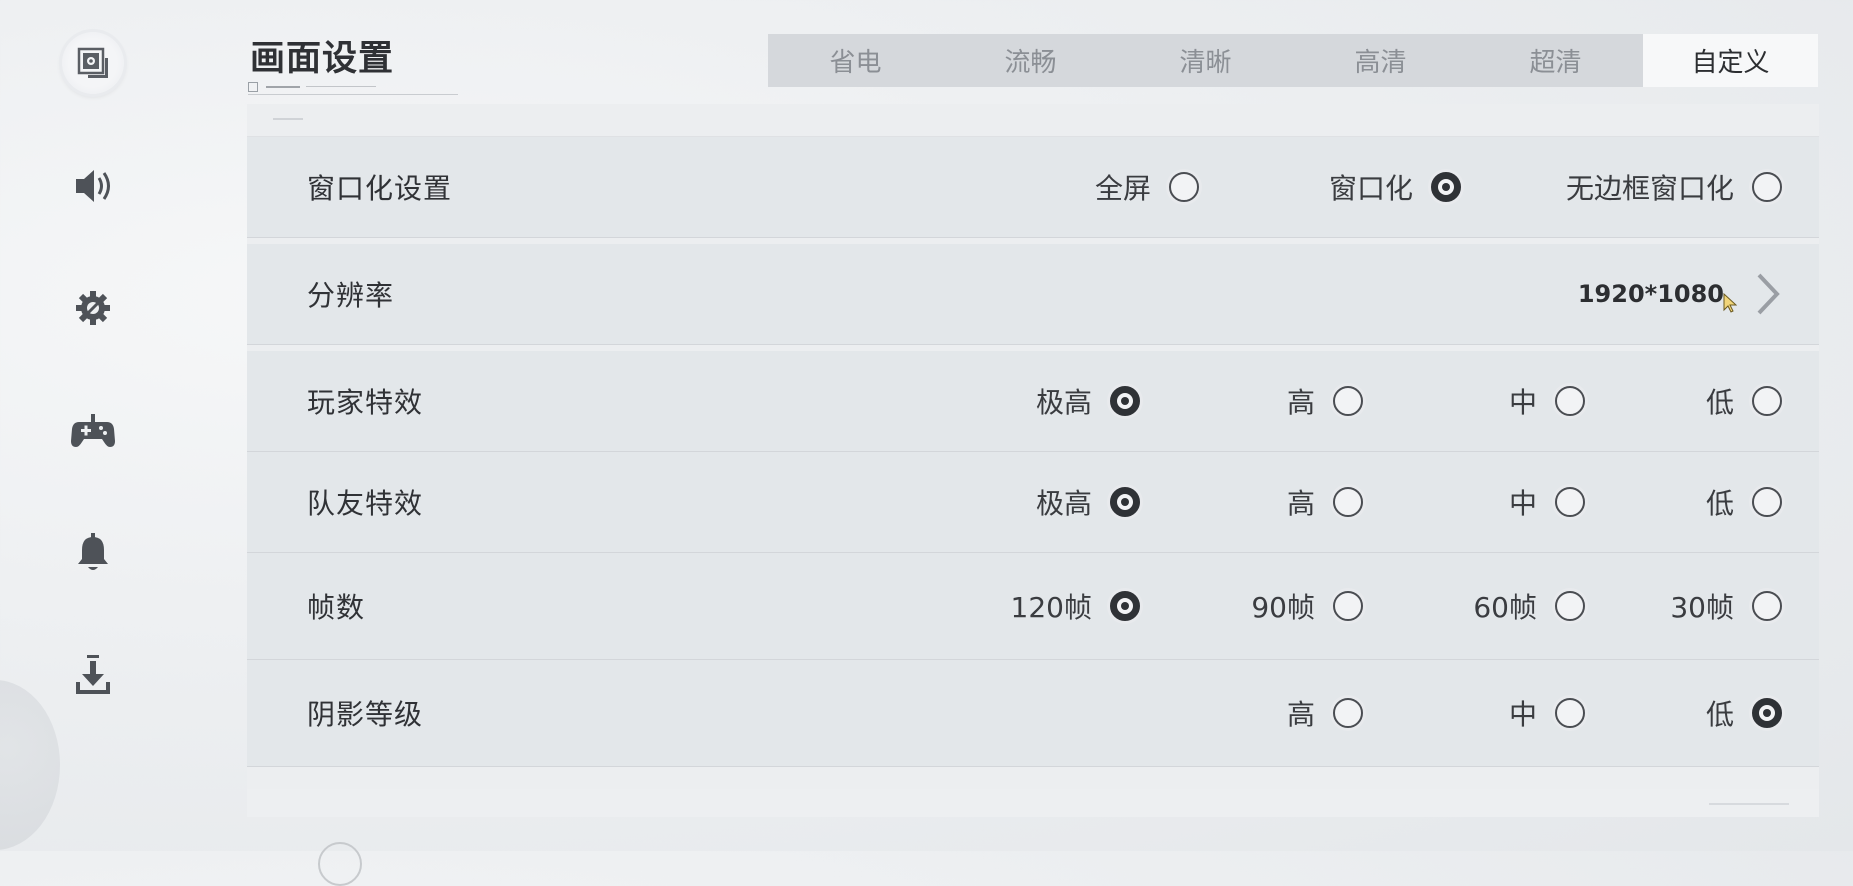 Image resolution: width=1853 pixels, height=886 pixels. I want to click on setting-label: 分辨率, so click(351, 295).